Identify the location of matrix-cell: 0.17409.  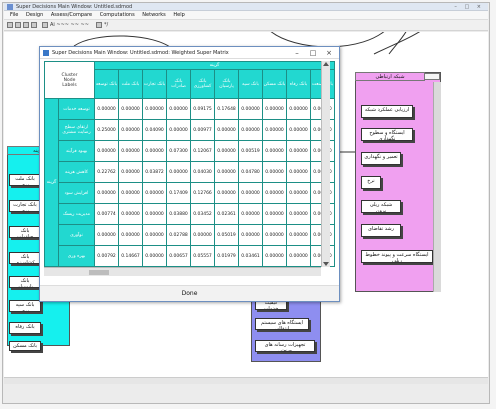
(178, 193).